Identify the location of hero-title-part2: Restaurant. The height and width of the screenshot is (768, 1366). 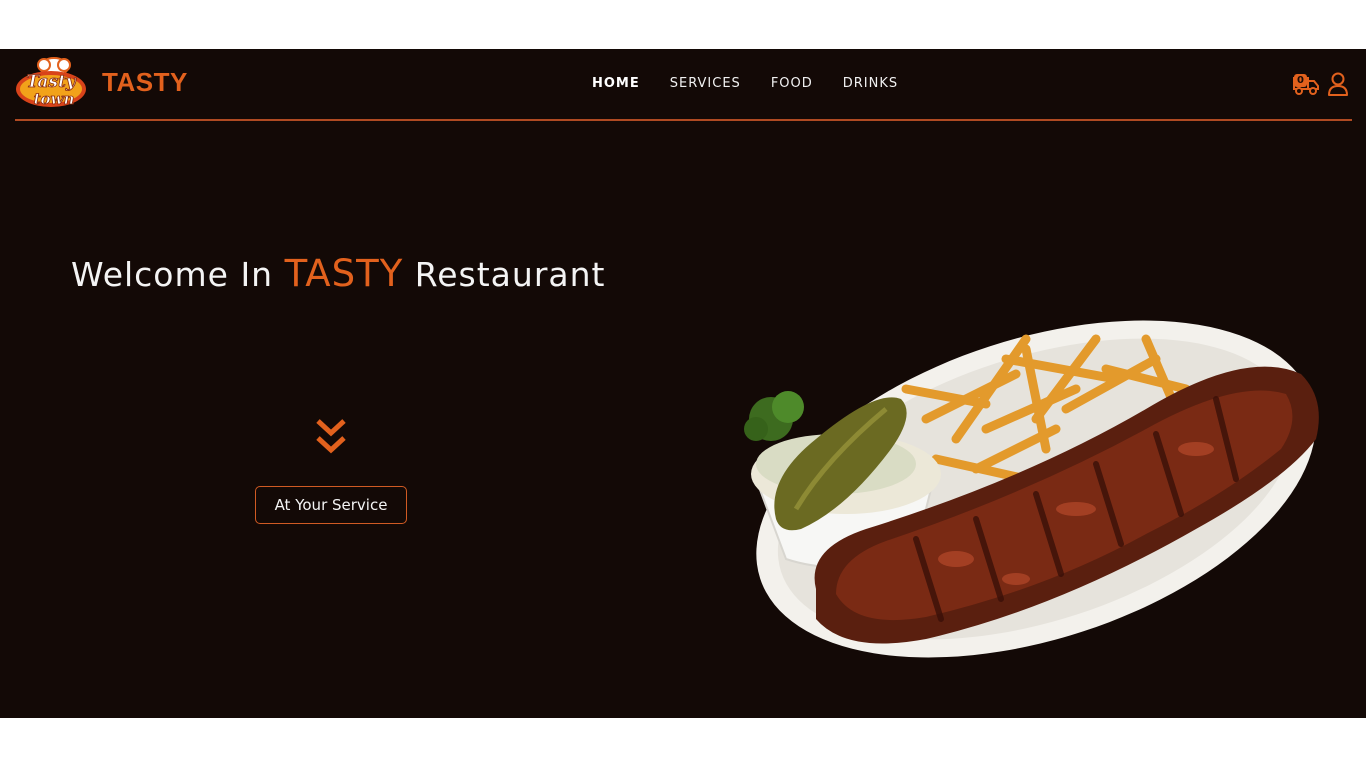
(504, 274).